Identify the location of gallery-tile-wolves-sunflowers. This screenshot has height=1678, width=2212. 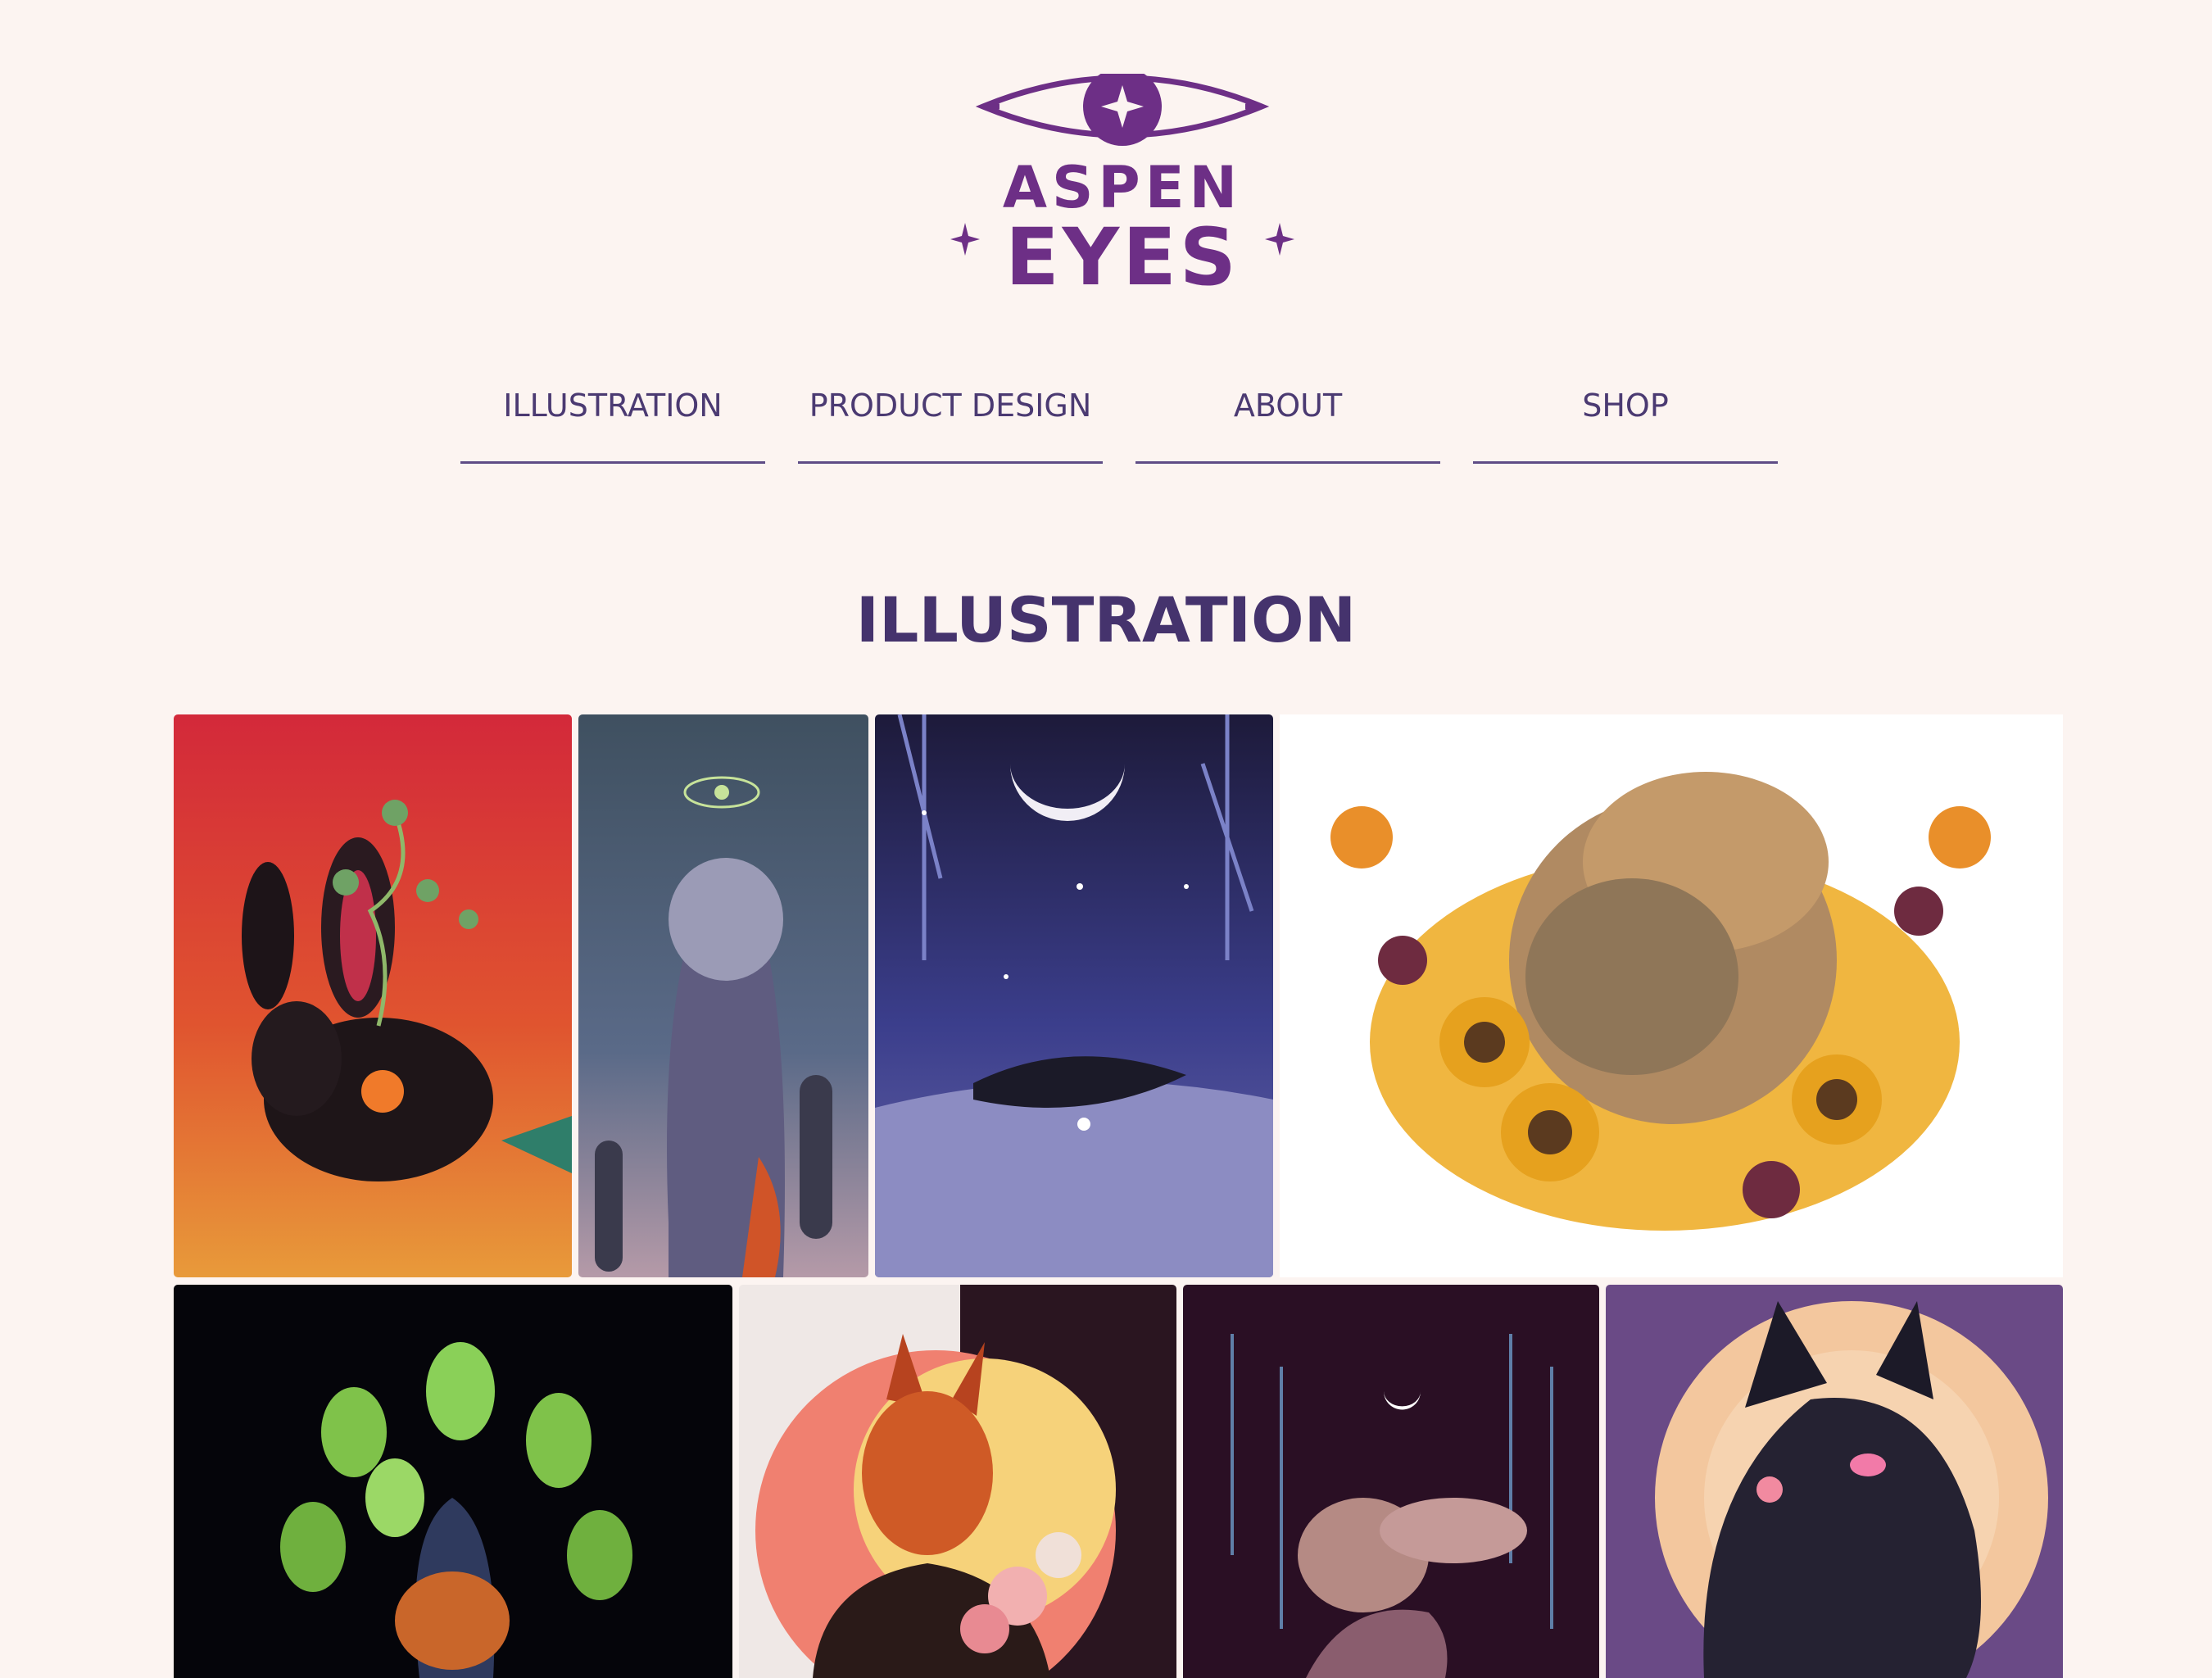
(1671, 995).